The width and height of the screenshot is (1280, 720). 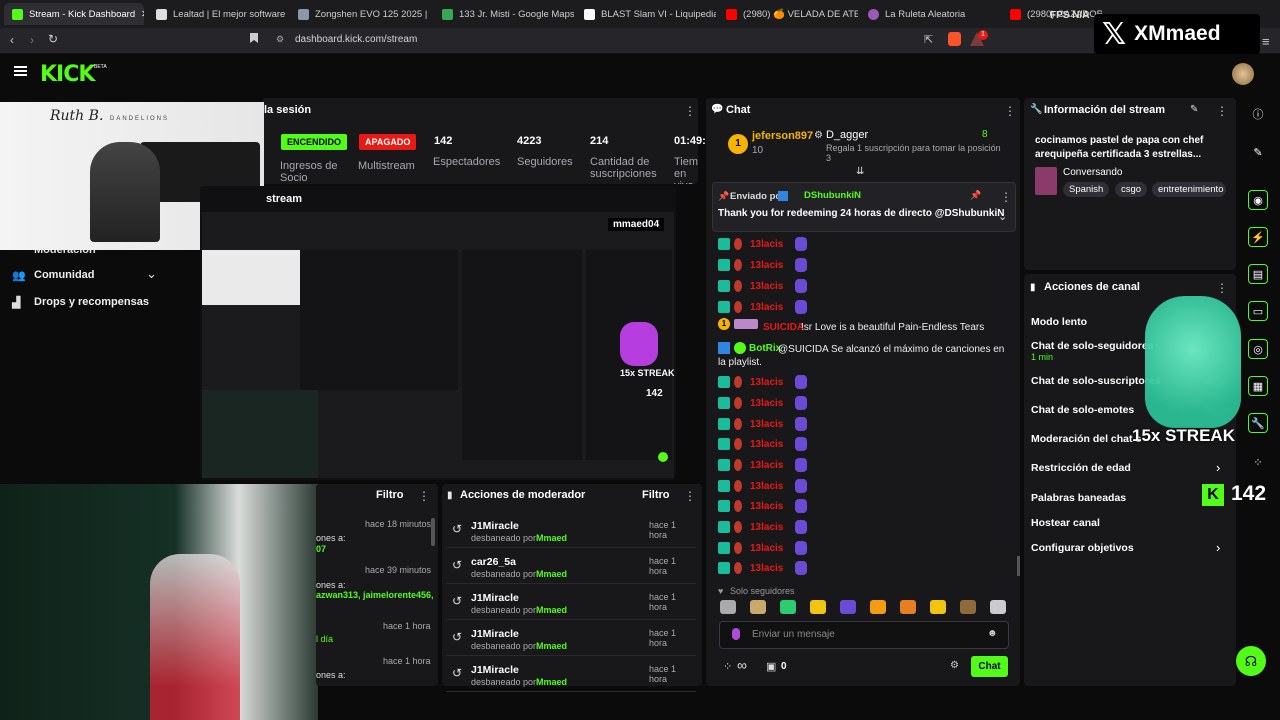 What do you see at coordinates (989, 666) in the screenshot?
I see `send-chat-button: Chat` at bounding box center [989, 666].